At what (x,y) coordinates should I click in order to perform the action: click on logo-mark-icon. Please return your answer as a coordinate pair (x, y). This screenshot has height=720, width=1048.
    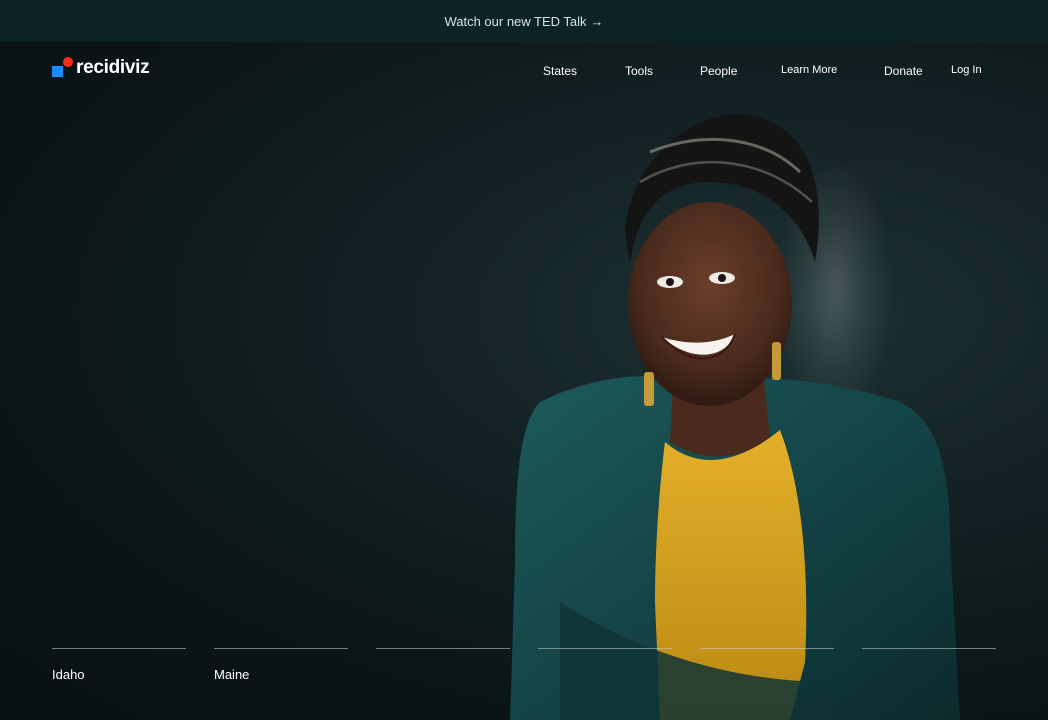
    Looking at the image, I should click on (62, 68).